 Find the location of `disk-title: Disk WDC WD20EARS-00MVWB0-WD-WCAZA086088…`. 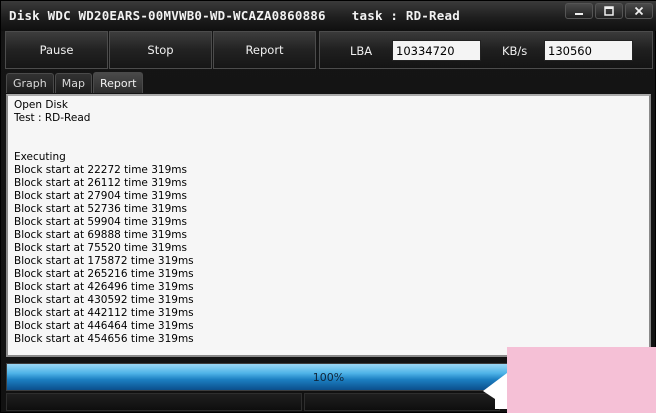

disk-title: Disk WDC WD20EARS-00MVWB0-WD-WCAZA086088… is located at coordinates (167, 15).